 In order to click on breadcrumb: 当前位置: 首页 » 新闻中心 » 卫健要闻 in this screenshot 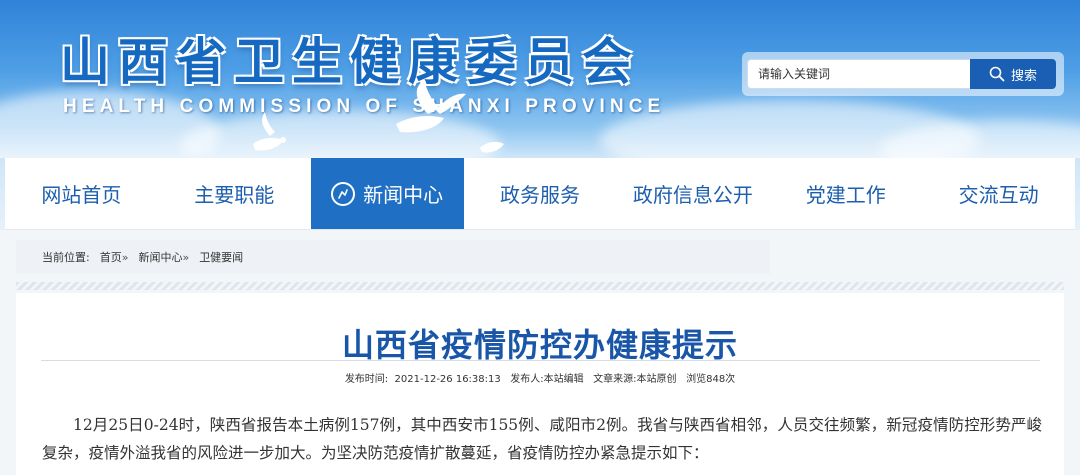, I will do `click(393, 257)`.